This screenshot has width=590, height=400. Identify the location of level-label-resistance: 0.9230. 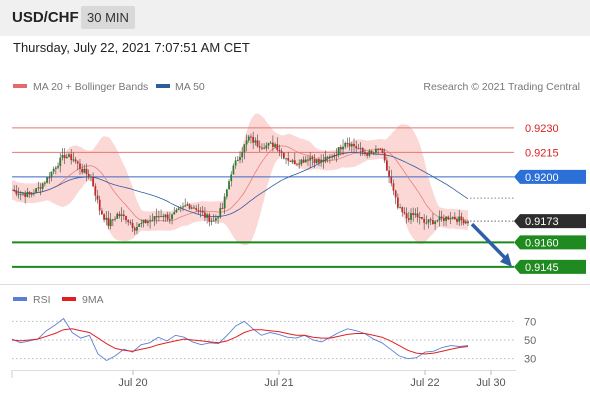
(542, 129).